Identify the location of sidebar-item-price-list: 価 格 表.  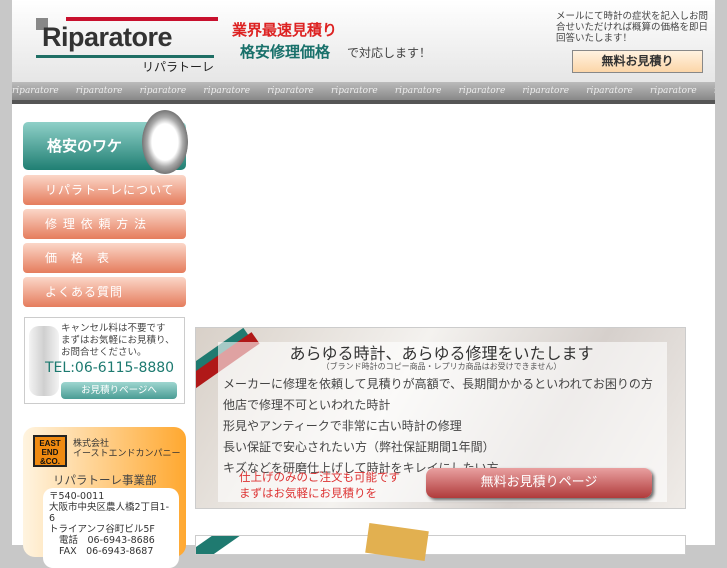
(104, 258).